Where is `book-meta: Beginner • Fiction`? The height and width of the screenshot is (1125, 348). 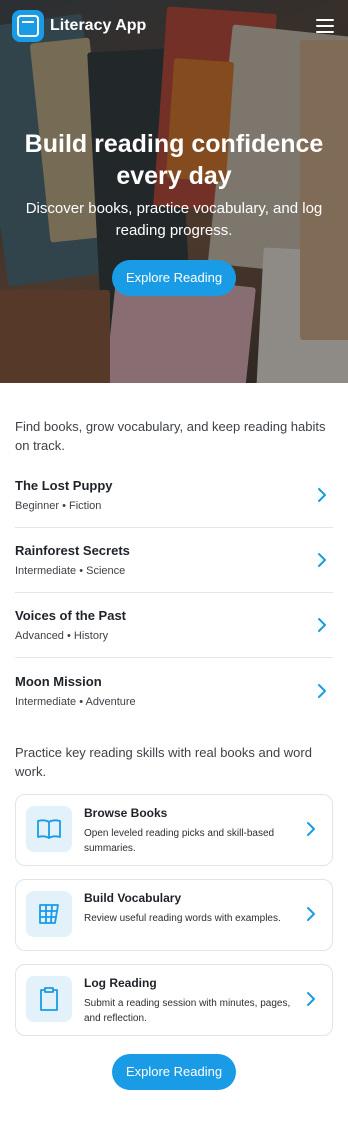
book-meta: Beginner • Fiction is located at coordinates (58, 506).